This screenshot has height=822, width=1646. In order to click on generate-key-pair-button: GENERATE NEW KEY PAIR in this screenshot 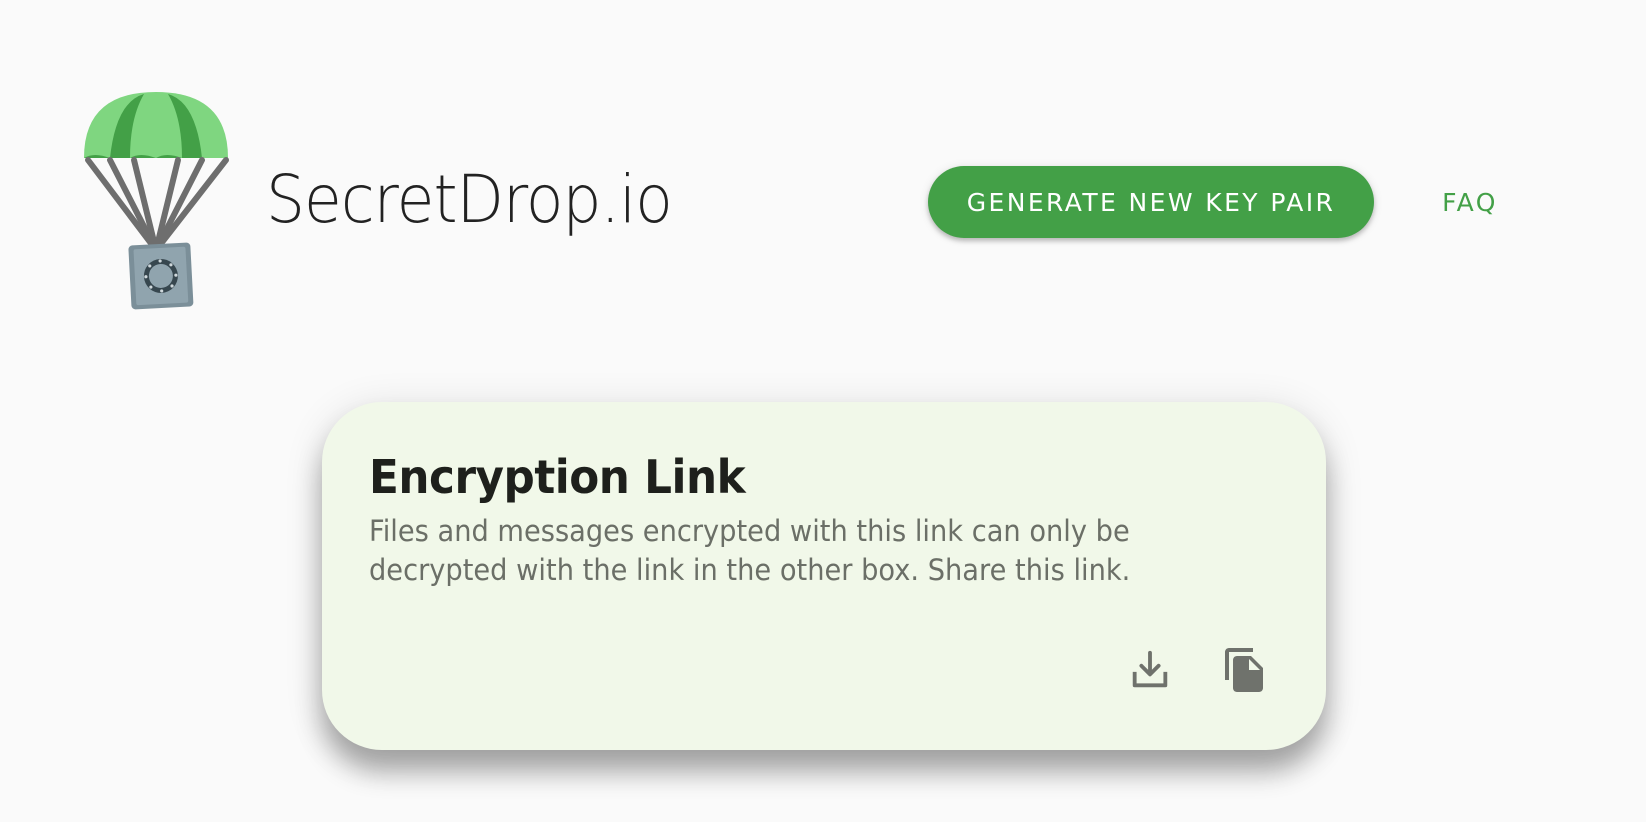, I will do `click(1151, 202)`.